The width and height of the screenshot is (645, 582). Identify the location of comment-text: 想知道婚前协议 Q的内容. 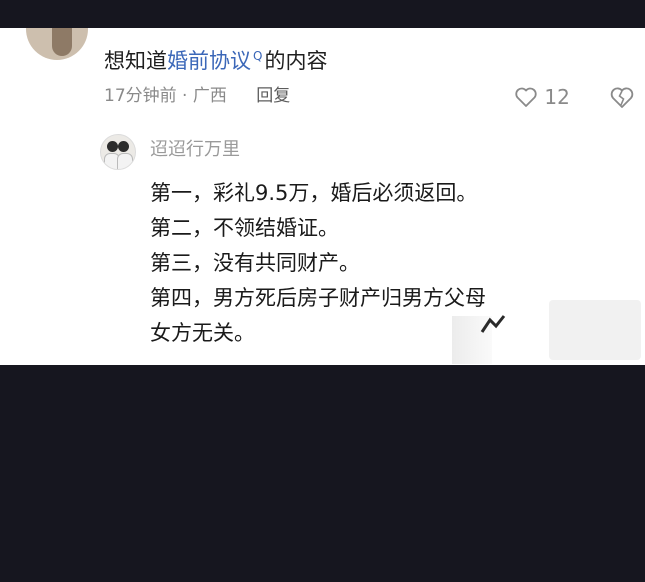
(215, 58).